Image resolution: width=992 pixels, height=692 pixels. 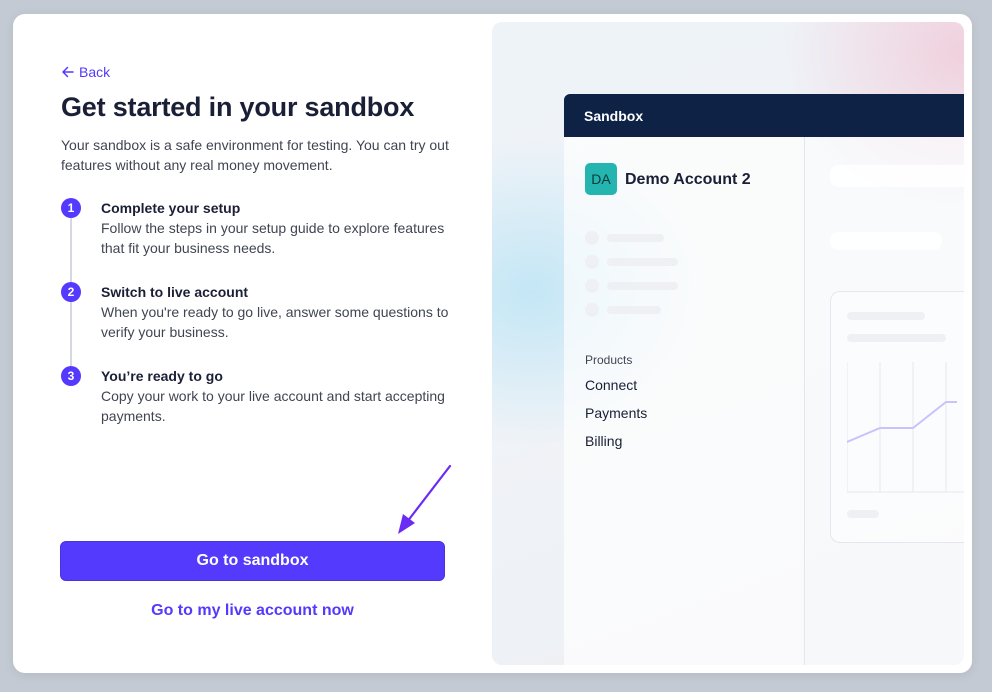 I want to click on account-name: Demo Account 2, so click(x=688, y=179).